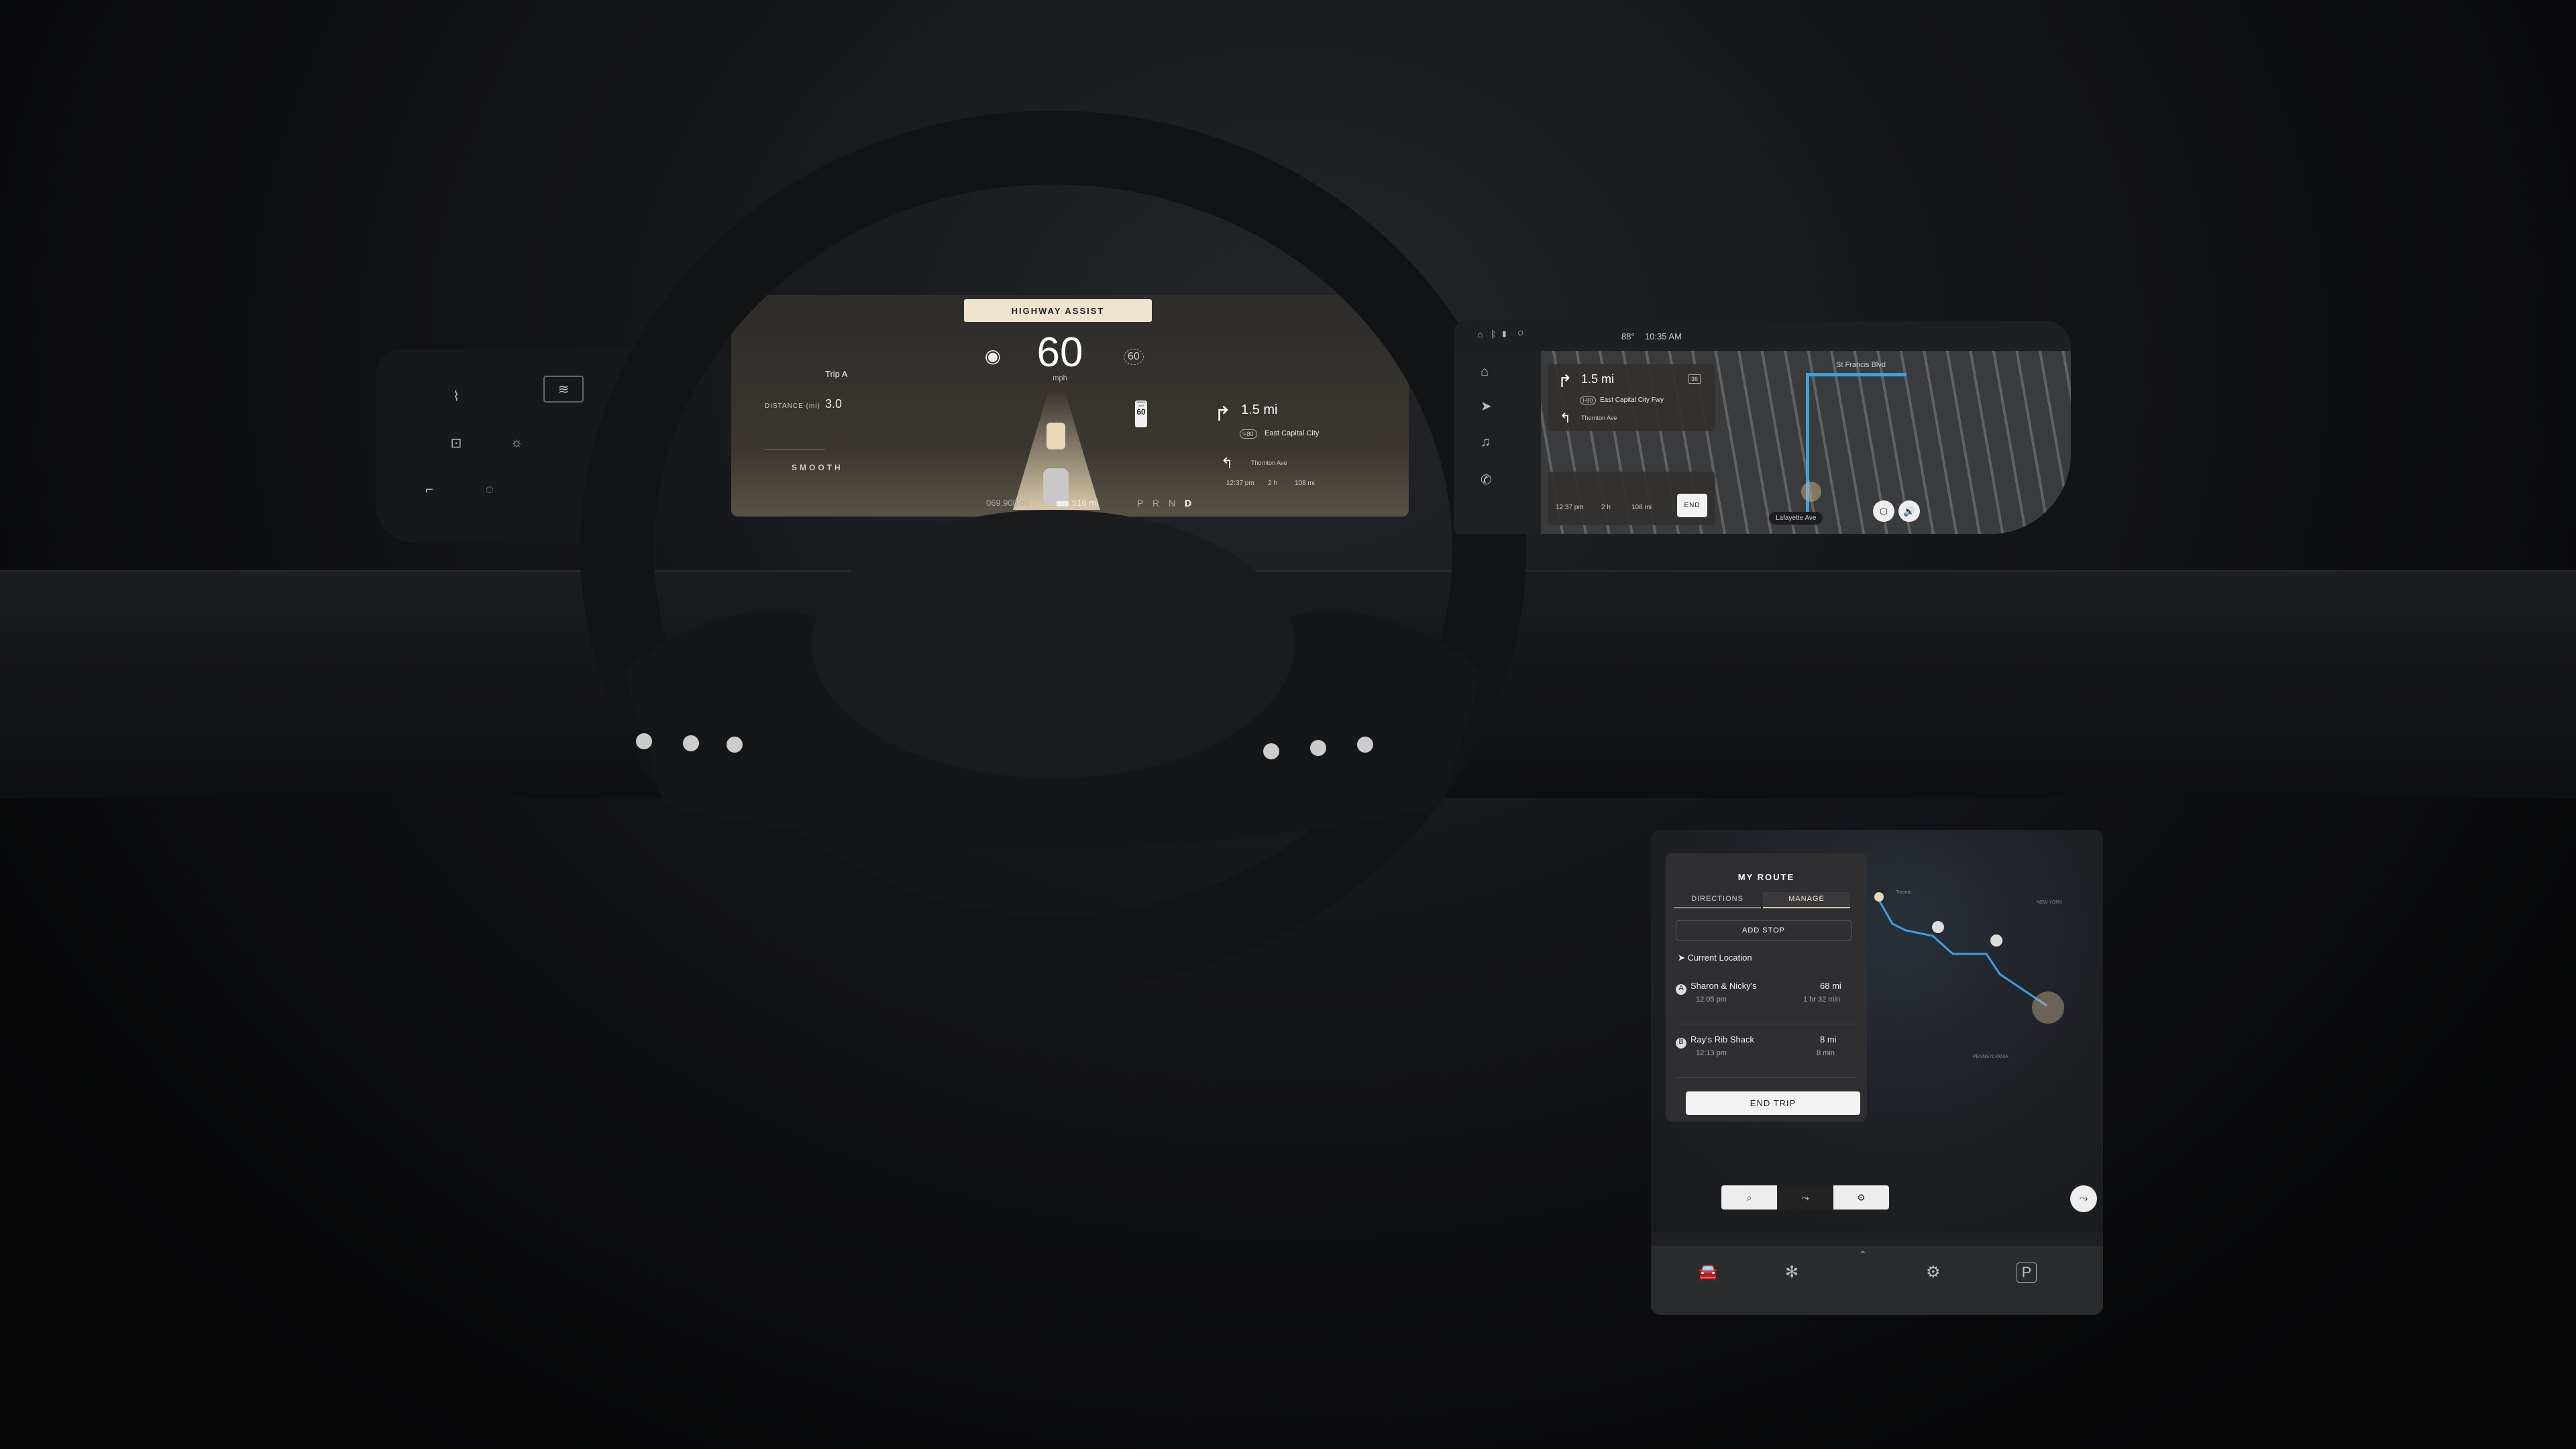 This screenshot has width=2576, height=1449. I want to click on add-stop-button: ADD STOP, so click(1763, 930).